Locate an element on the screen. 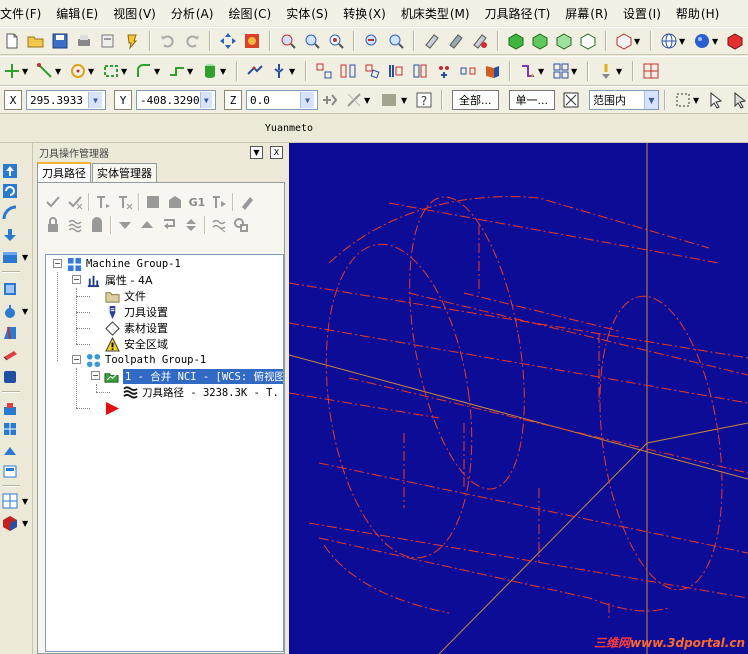 The image size is (748, 654). solid-box-icon is located at coordinates (516, 41).